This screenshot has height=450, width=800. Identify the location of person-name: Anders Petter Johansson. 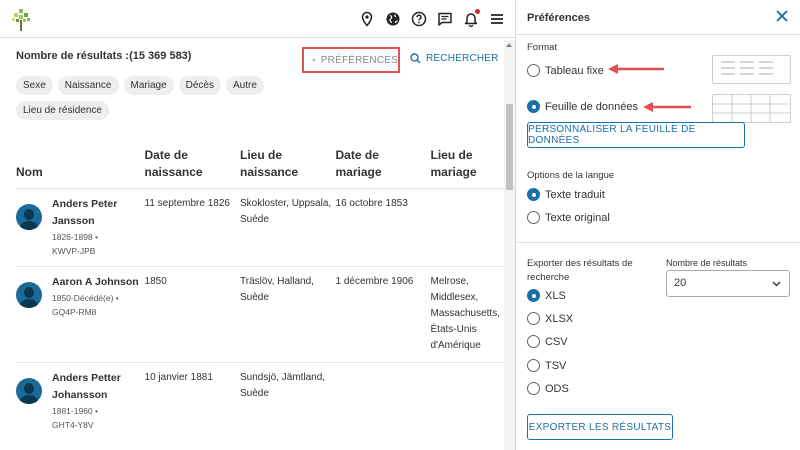
(96, 387).